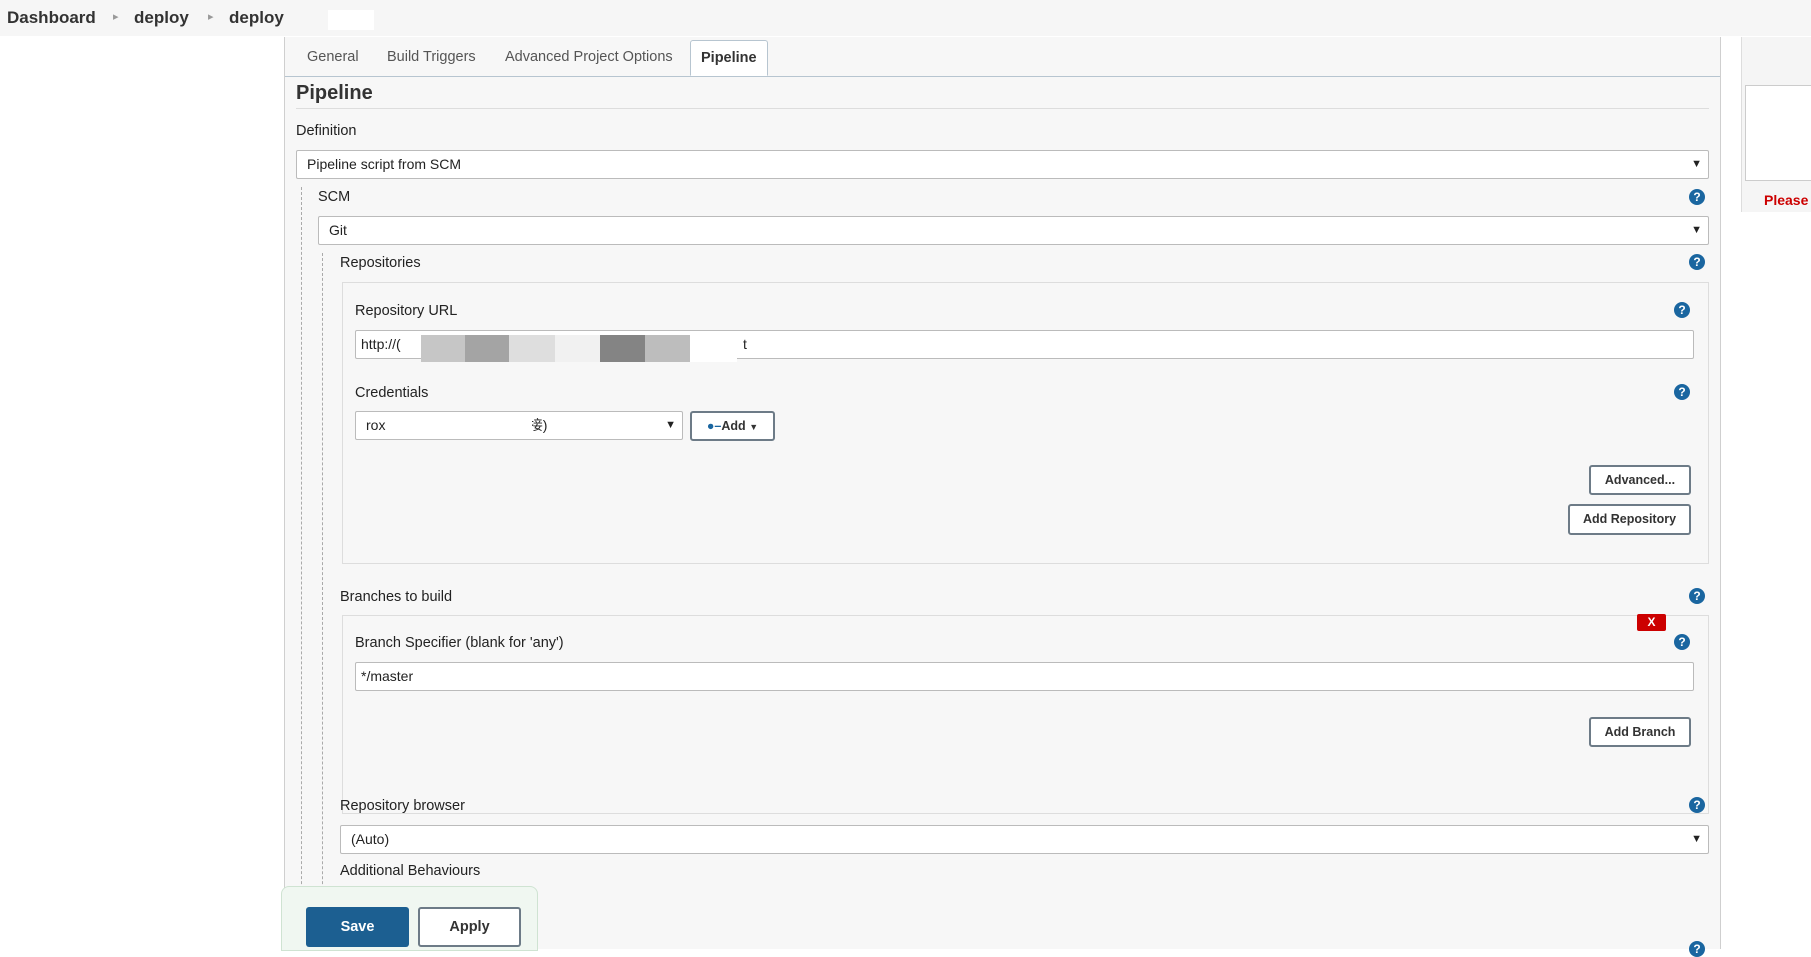  I want to click on breadcrumb-dashboard: Dashboard, so click(51, 18).